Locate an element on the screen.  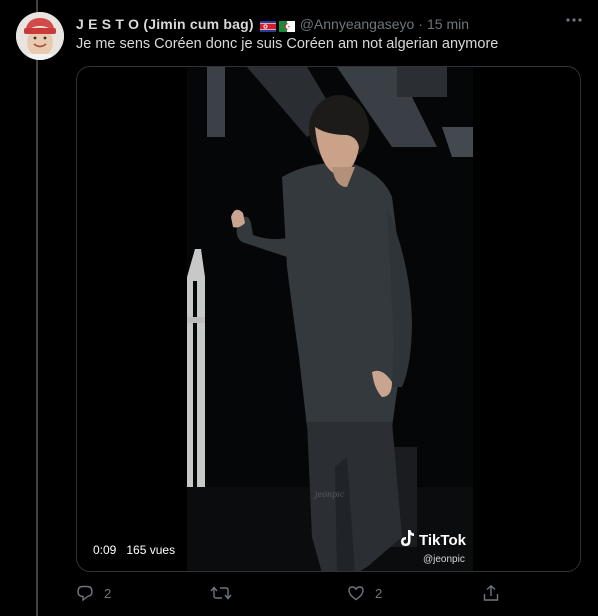
tiktok-username: @jeonpic is located at coordinates (444, 559).